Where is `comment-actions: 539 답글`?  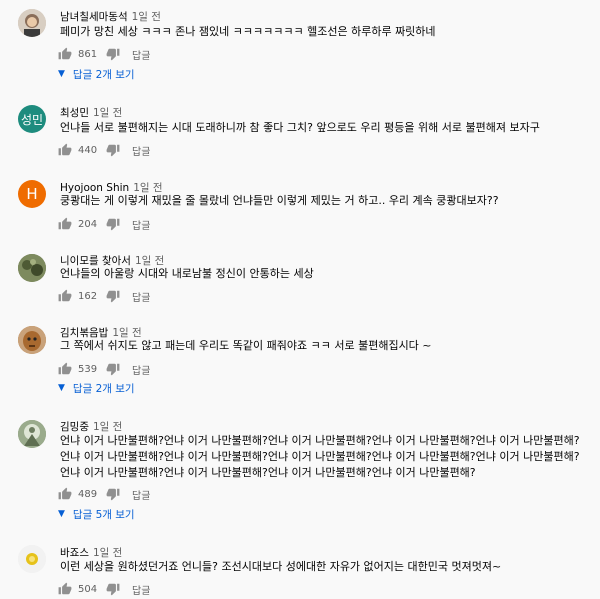 comment-actions: 539 답글 is located at coordinates (104, 369).